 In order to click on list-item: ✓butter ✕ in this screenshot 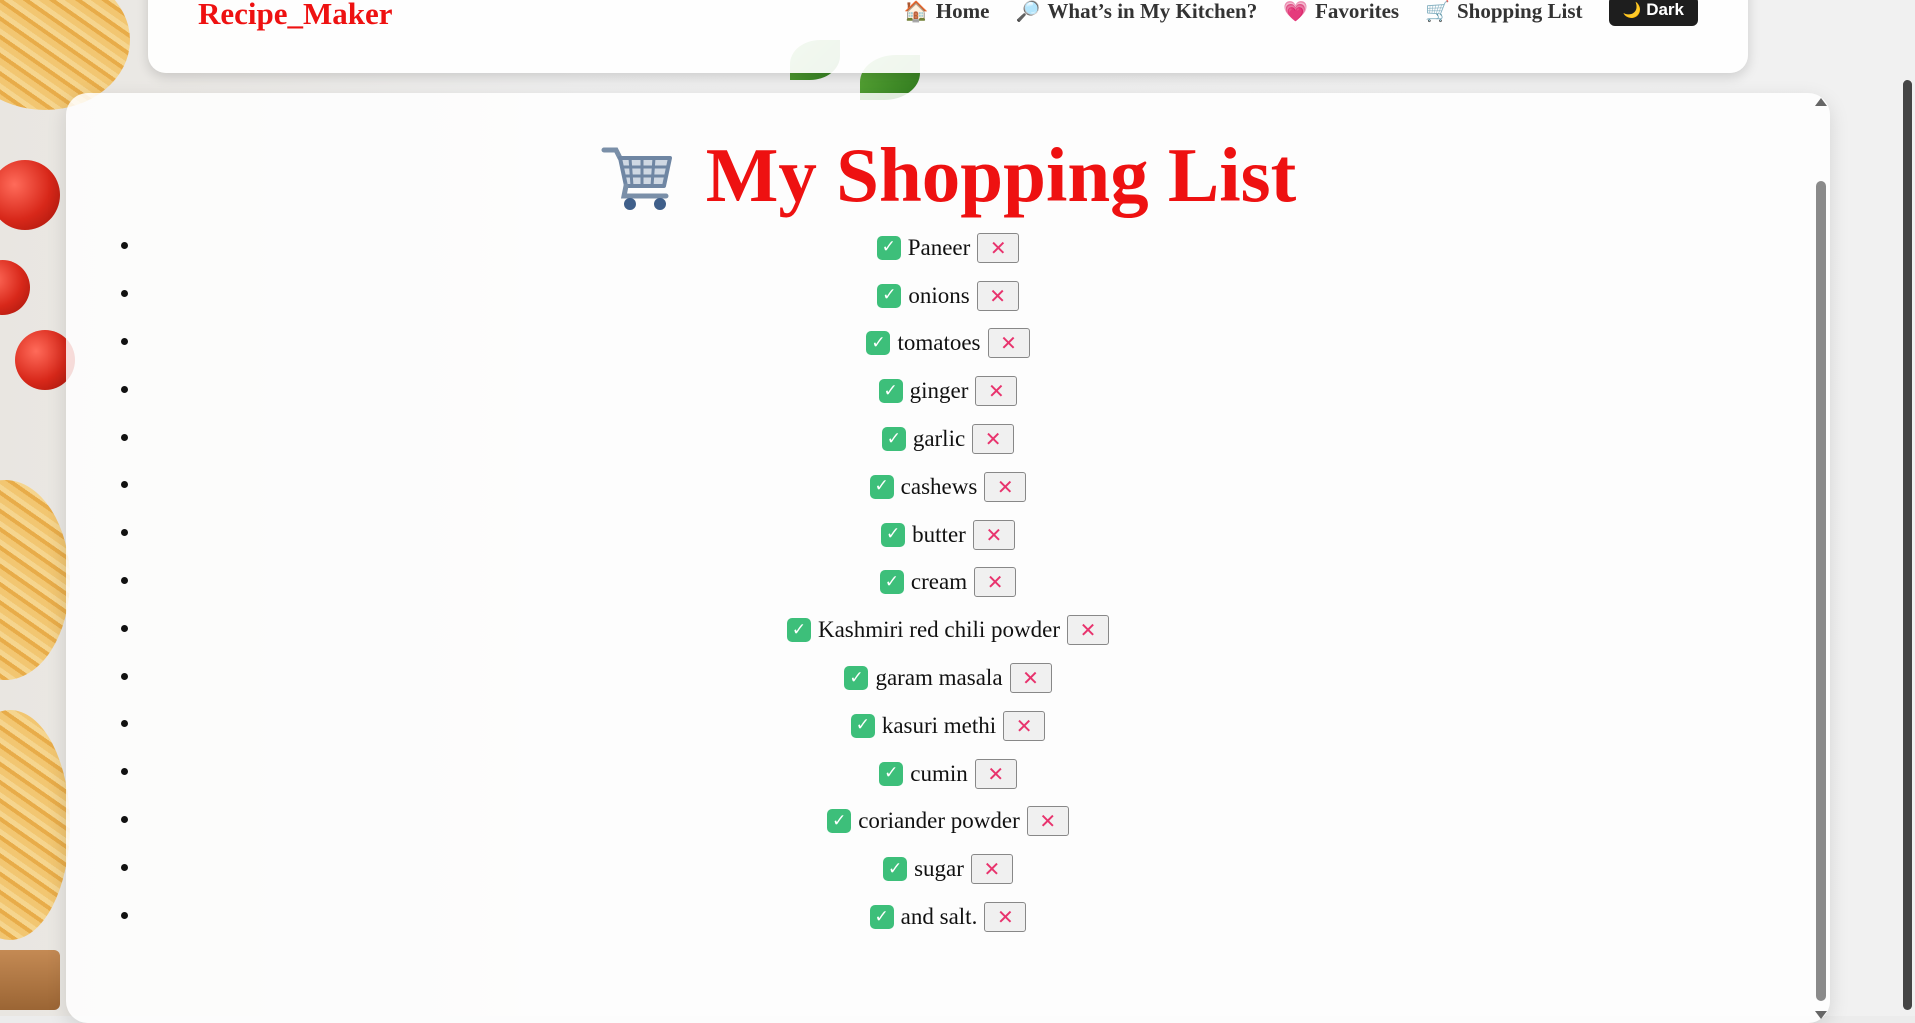, I will do `click(985, 535)`.